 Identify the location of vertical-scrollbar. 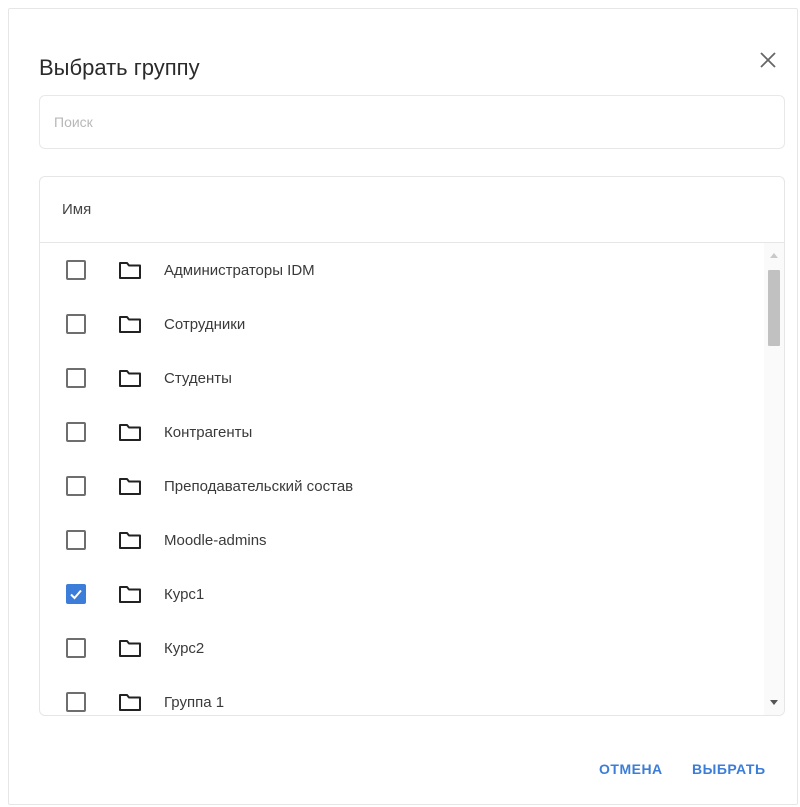
(774, 479).